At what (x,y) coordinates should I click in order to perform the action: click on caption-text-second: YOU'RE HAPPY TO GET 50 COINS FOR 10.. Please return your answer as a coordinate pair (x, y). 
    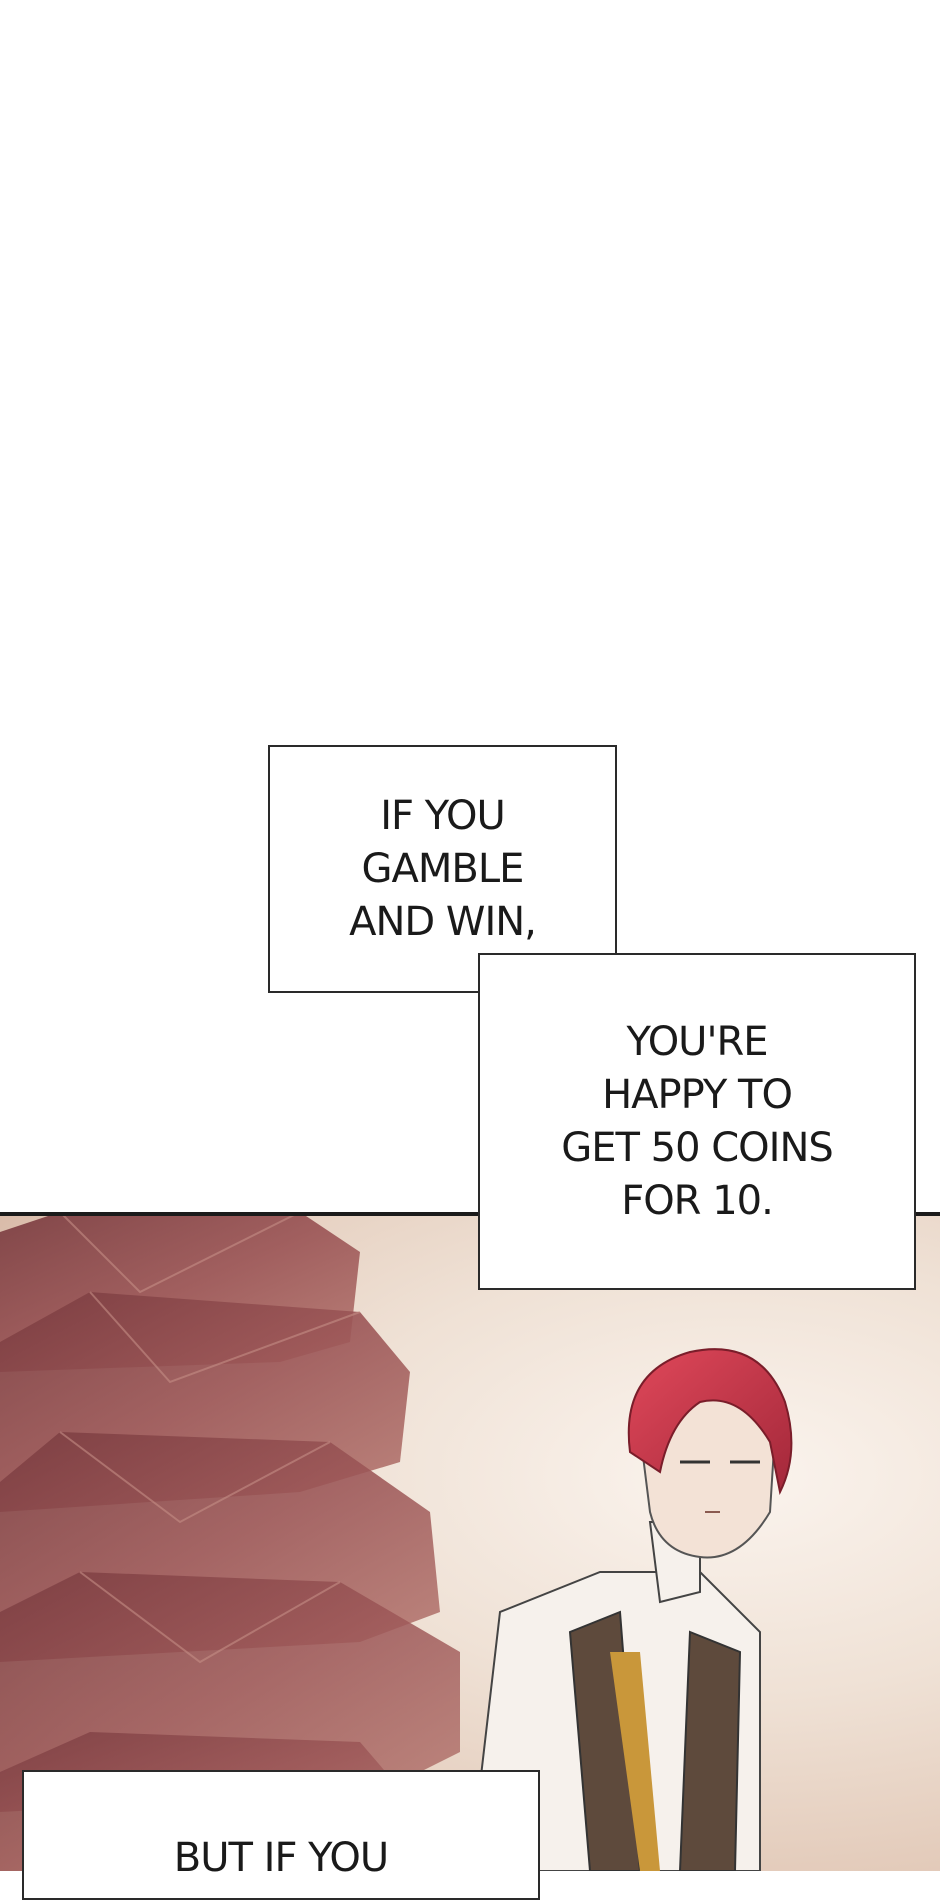
    Looking at the image, I should click on (697, 1121).